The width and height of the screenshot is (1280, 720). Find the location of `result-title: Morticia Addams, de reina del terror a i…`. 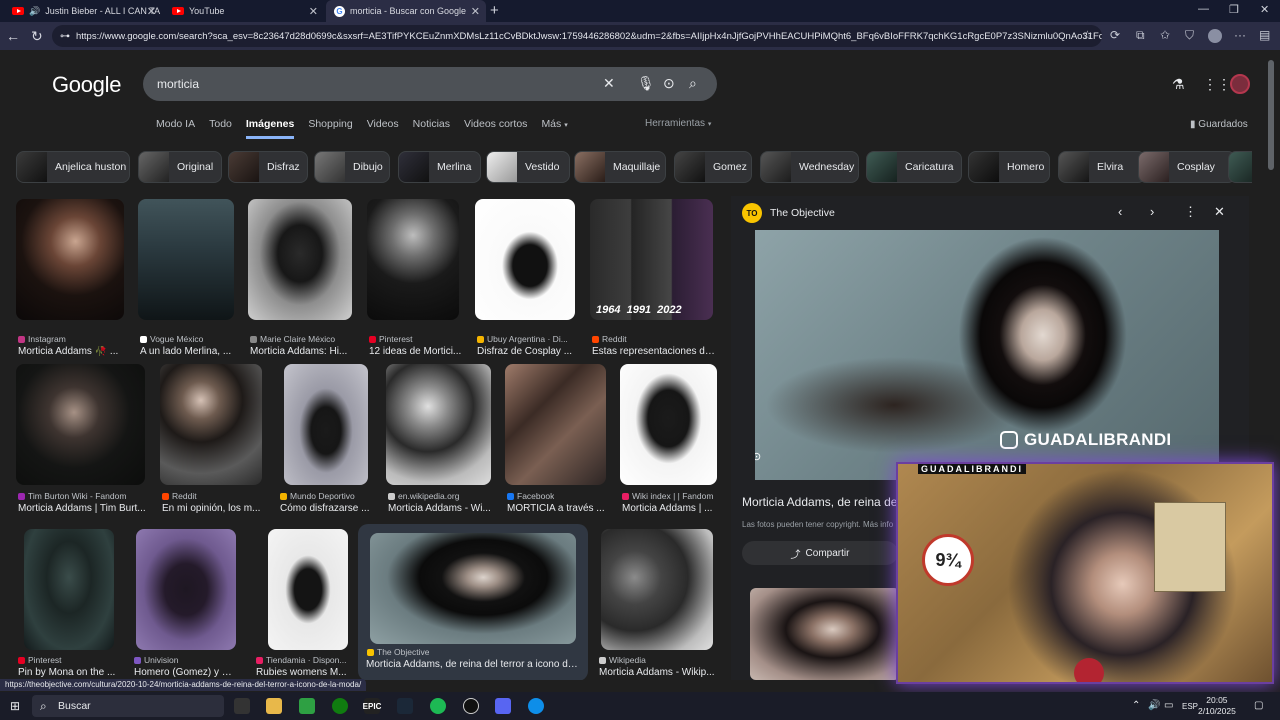

result-title: Morticia Addams, de reina del terror a i… is located at coordinates (473, 664).